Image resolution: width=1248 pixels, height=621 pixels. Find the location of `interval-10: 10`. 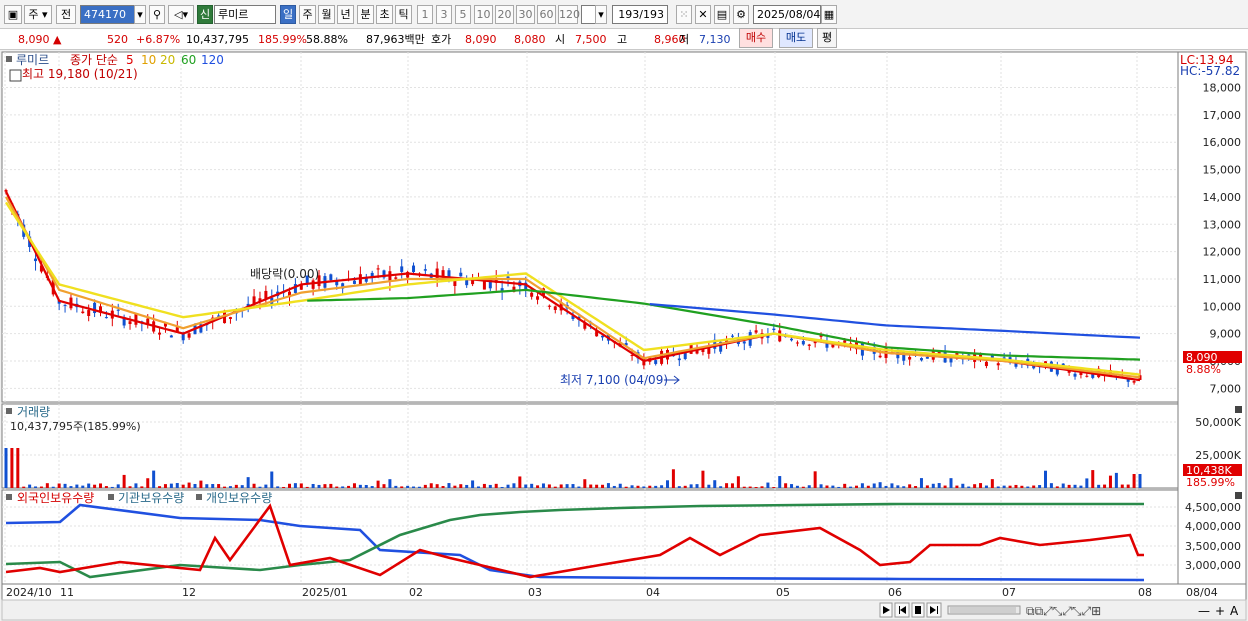

interval-10: 10 is located at coordinates (483, 14).